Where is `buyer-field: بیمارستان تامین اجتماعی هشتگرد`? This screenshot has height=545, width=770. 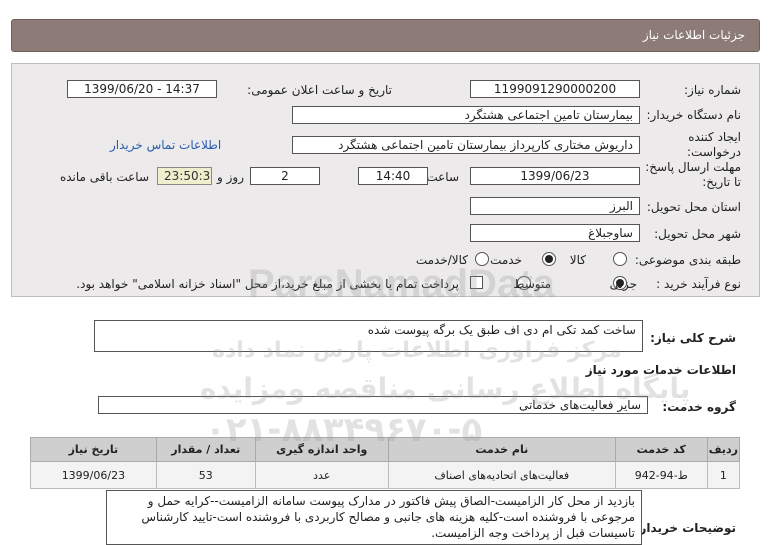 buyer-field: بیمارستان تامین اجتماعی هشتگرد is located at coordinates (466, 115).